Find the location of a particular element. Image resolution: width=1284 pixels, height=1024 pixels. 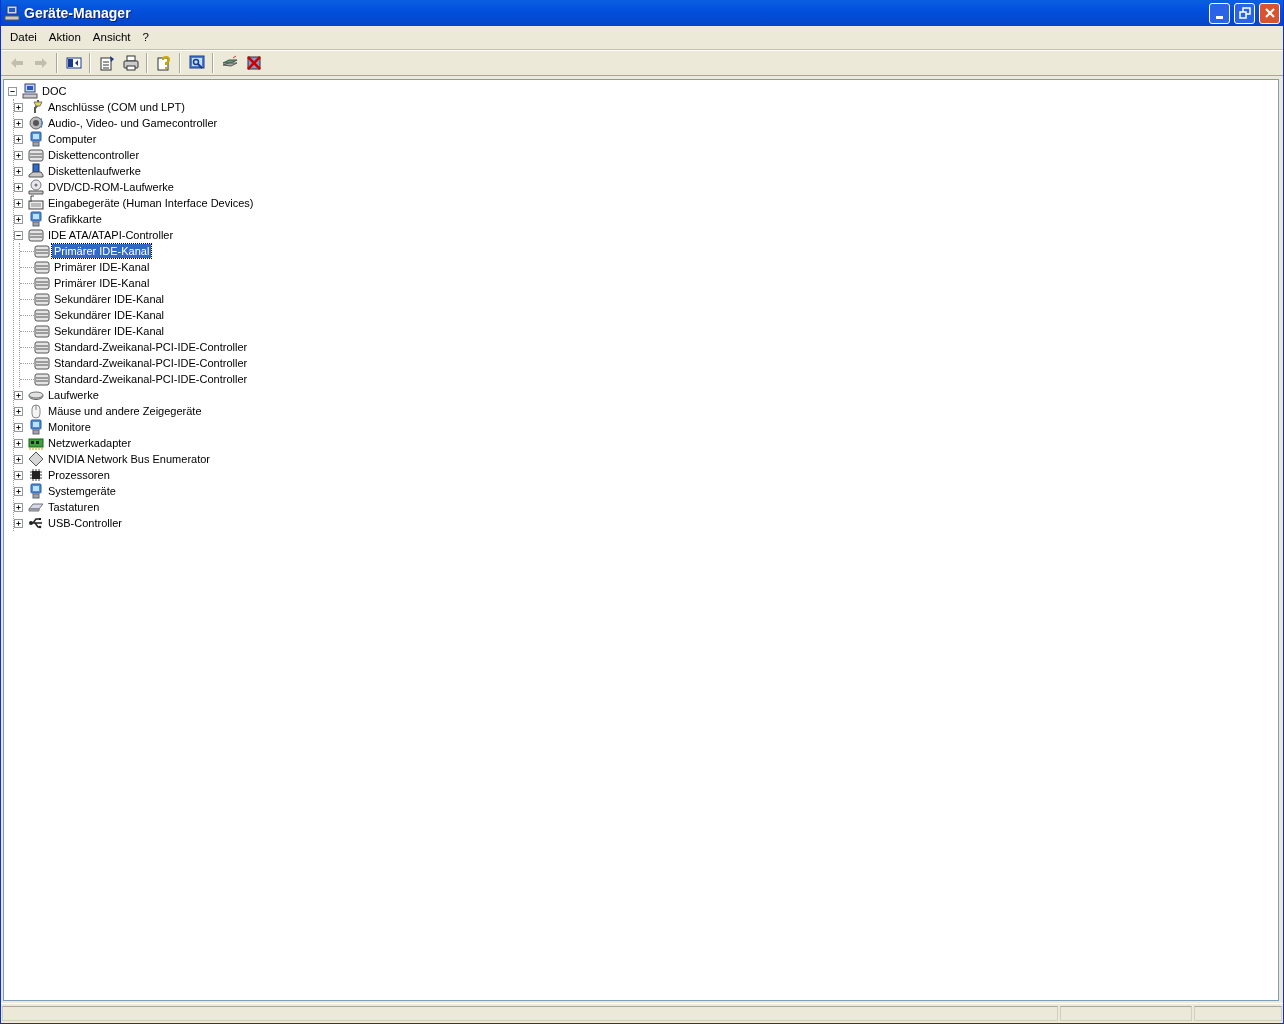

forward-arrow-icon is located at coordinates (40, 63).